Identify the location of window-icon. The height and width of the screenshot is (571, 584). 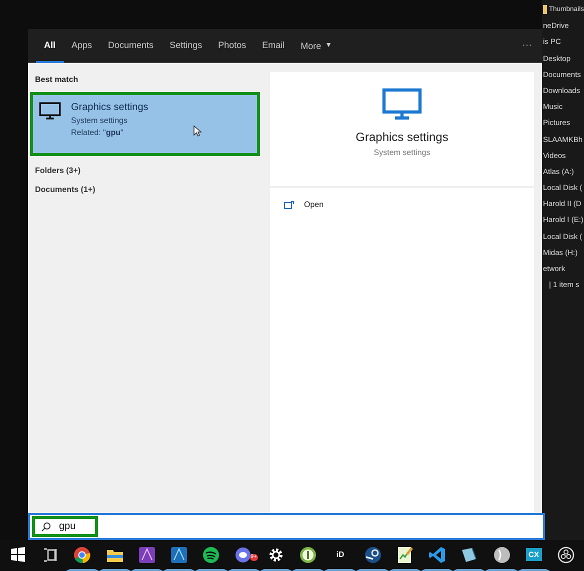
(289, 204).